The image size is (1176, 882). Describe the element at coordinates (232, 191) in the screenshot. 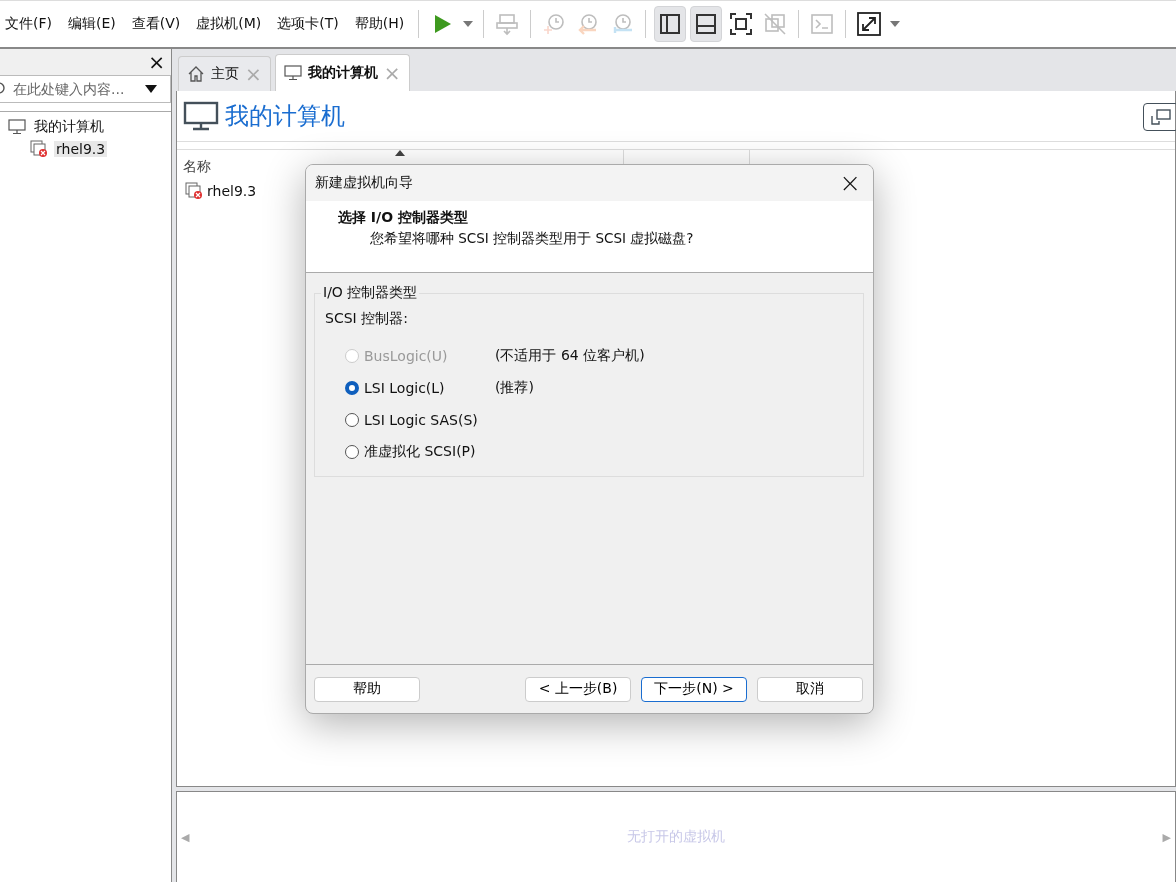

I see `table-cell: rhel9.3` at that location.